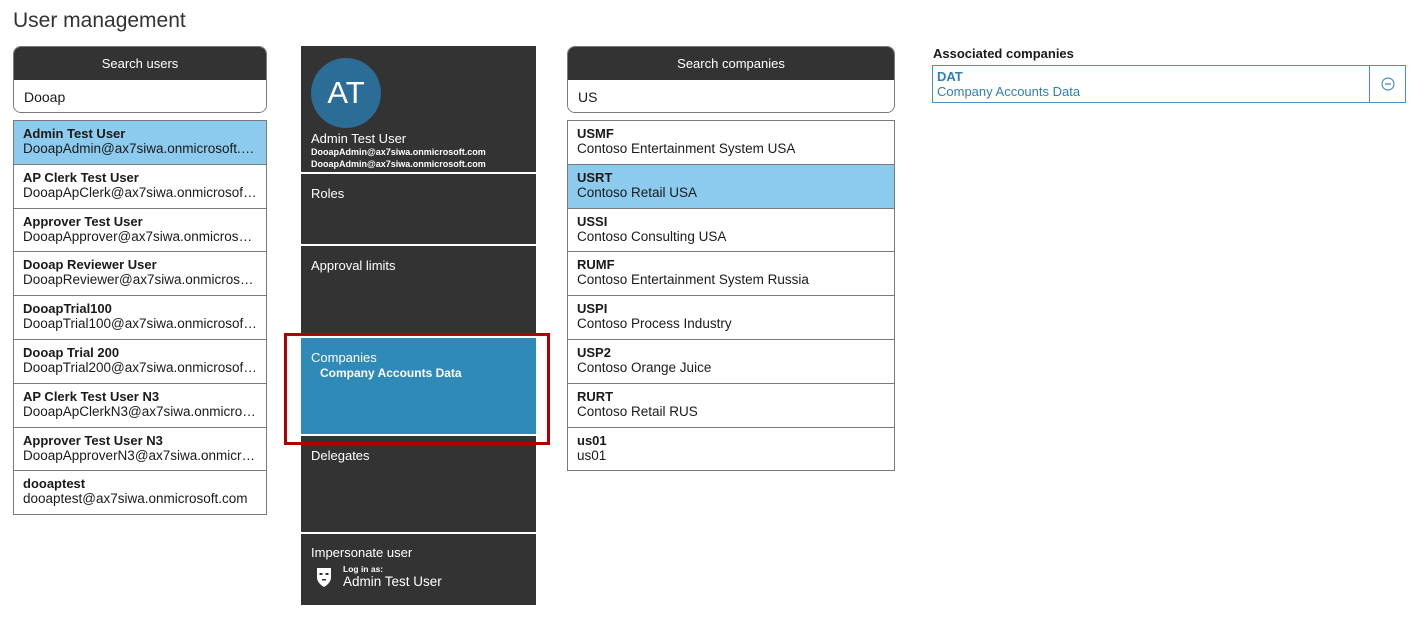 This screenshot has height=621, width=1420. Describe the element at coordinates (1009, 91) in the screenshot. I see `associated-company-name: Company Accounts Data` at that location.